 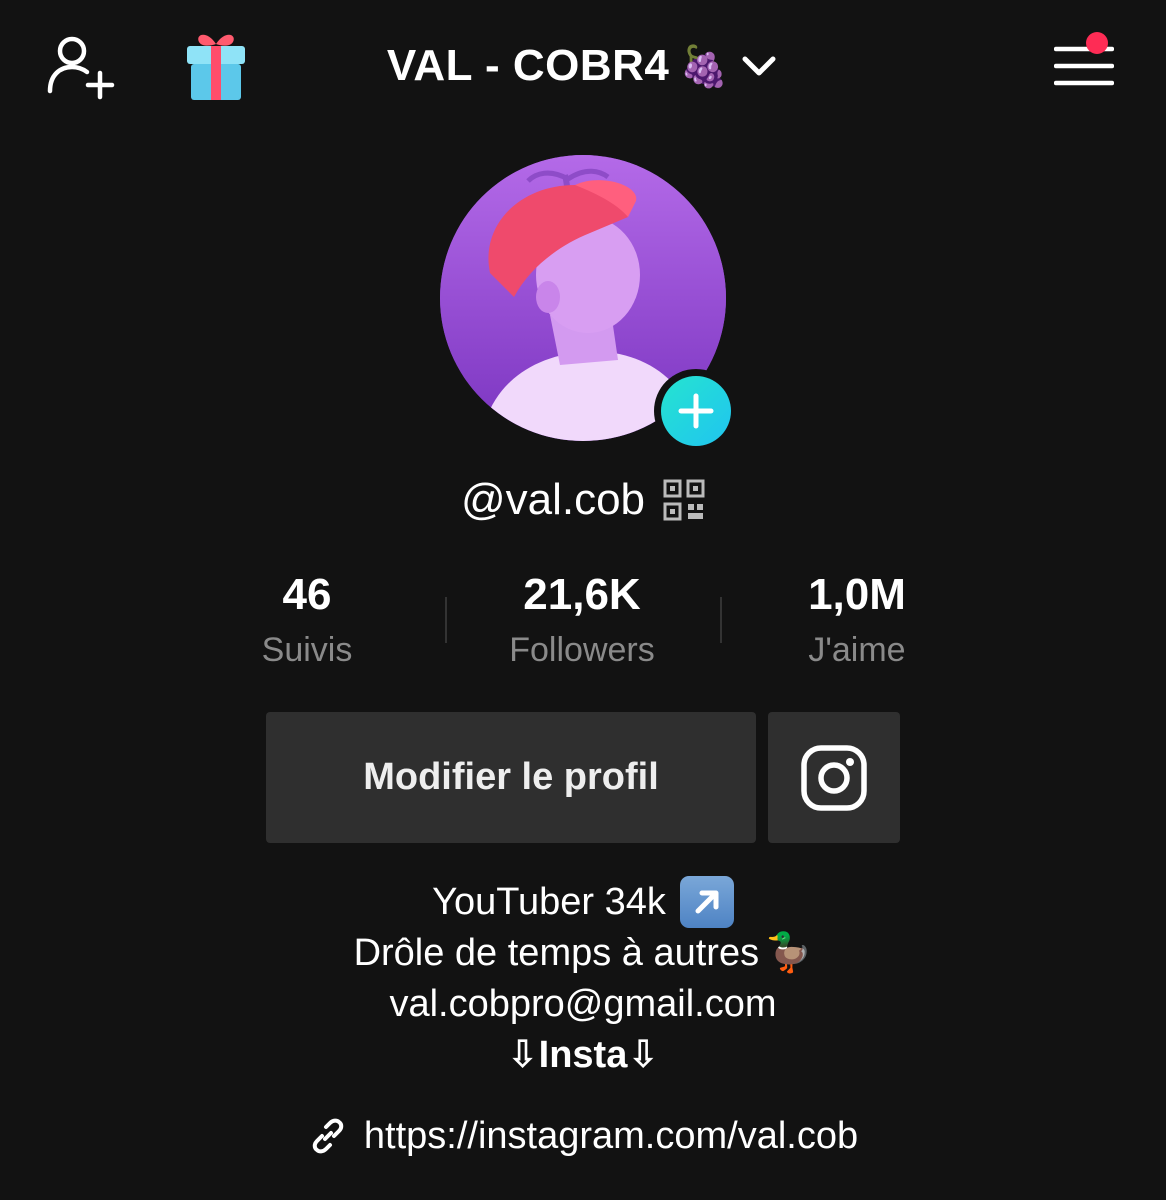 I want to click on edit-profile-button: Modifier le profil, so click(x=511, y=777).